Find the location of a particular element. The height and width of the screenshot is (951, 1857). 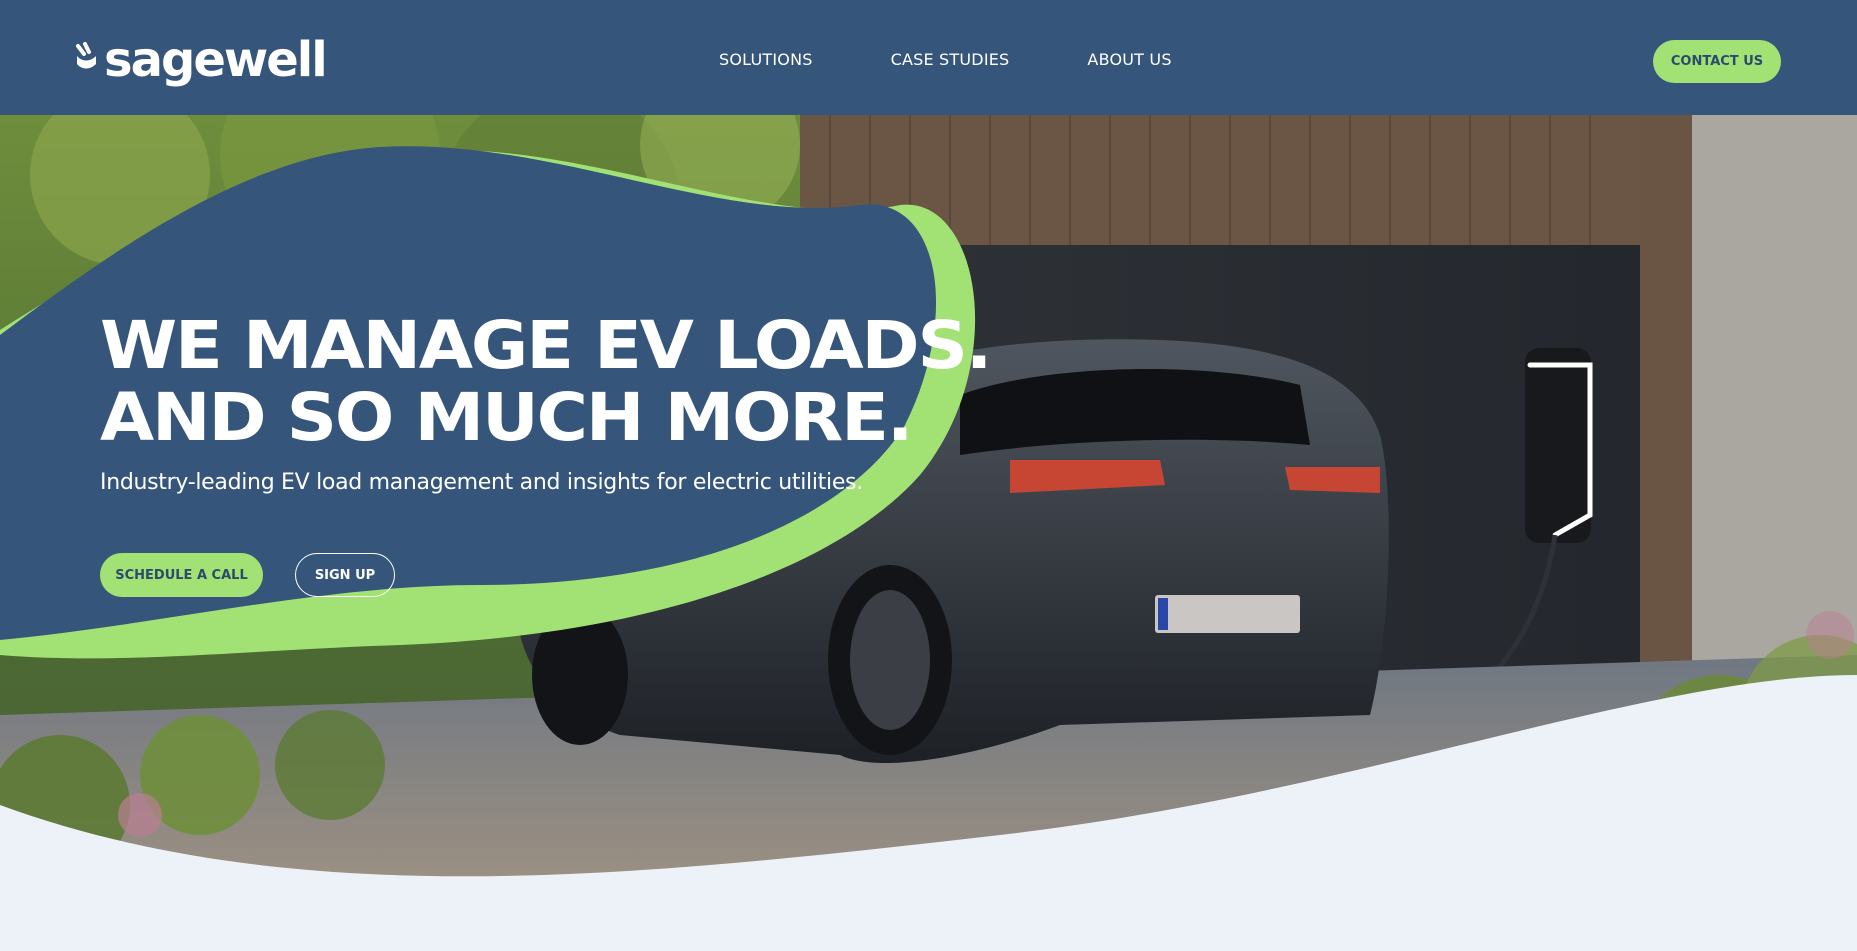

hero-cta-row: SCHEDULE A CALL SIGN UP is located at coordinates (247, 575).